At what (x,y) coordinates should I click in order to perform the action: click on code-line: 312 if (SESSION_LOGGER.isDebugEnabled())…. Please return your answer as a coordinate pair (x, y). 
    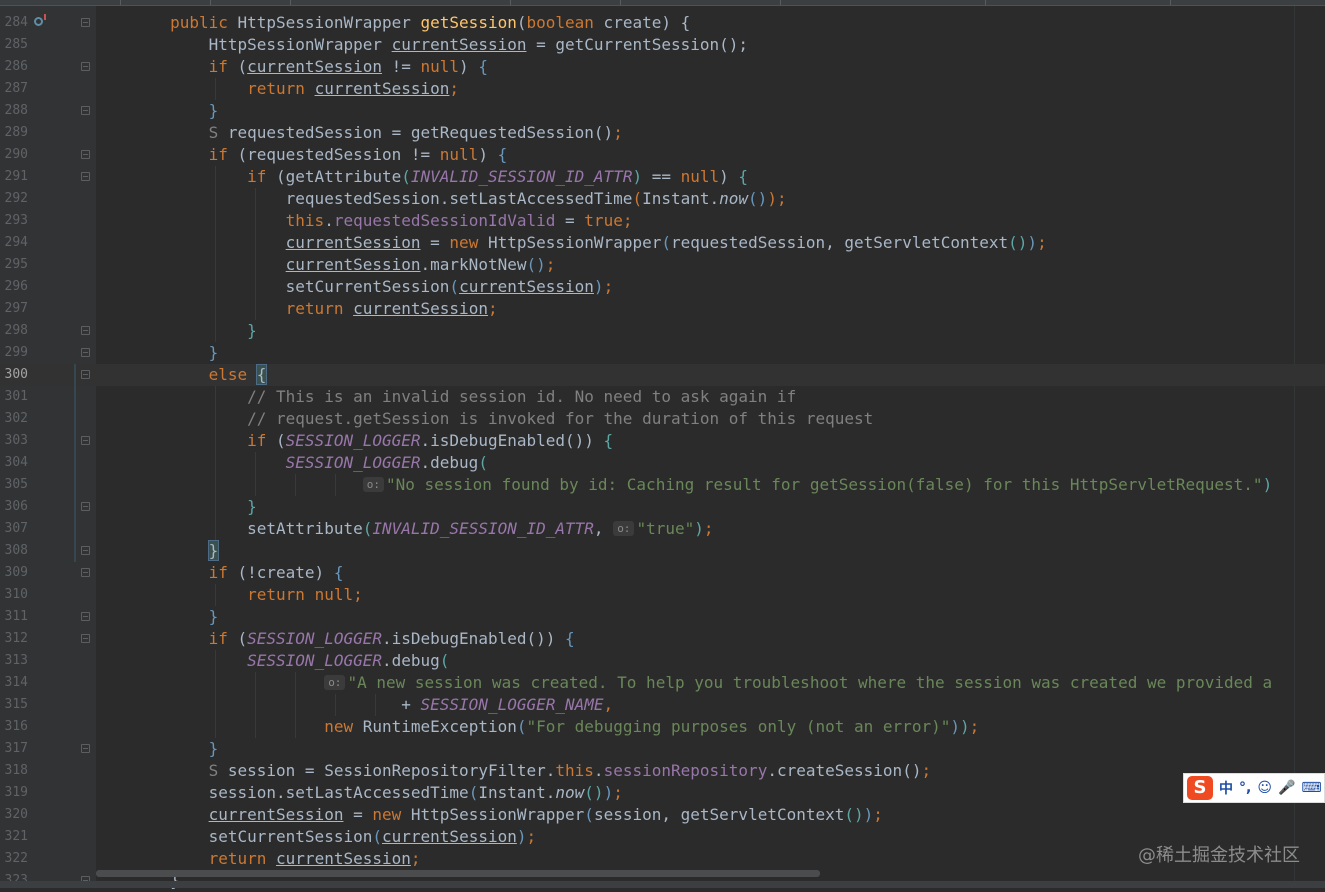
    Looking at the image, I should click on (662, 639).